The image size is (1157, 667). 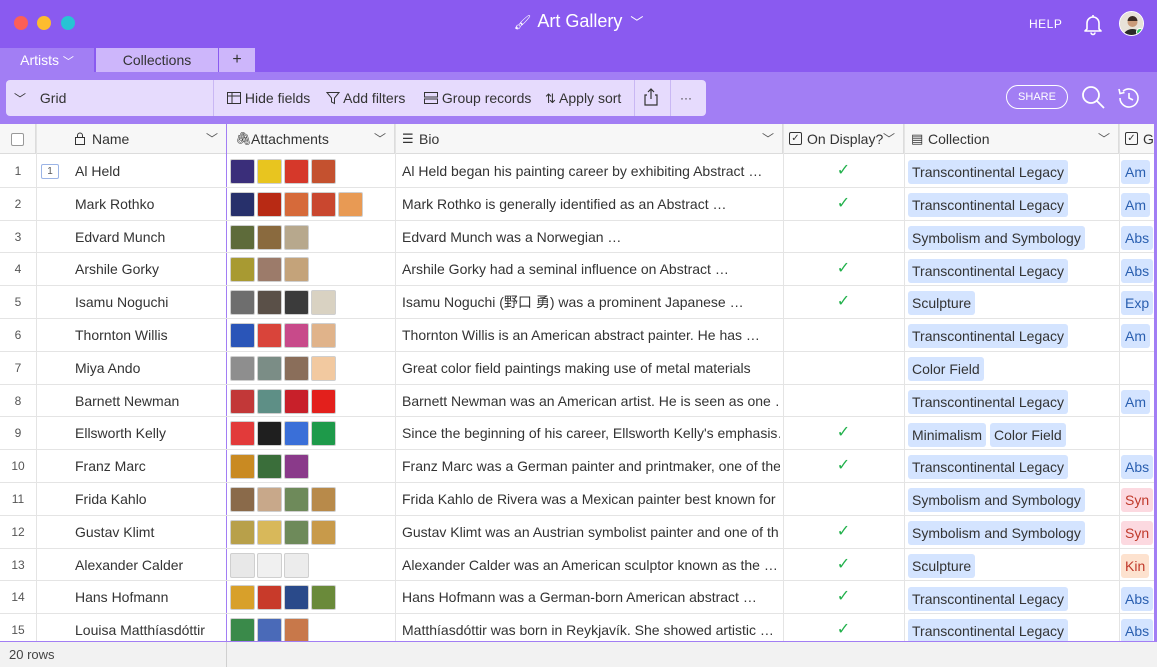 What do you see at coordinates (150, 302) in the screenshot?
I see `artist-name-cell: Isamu Noguchi` at bounding box center [150, 302].